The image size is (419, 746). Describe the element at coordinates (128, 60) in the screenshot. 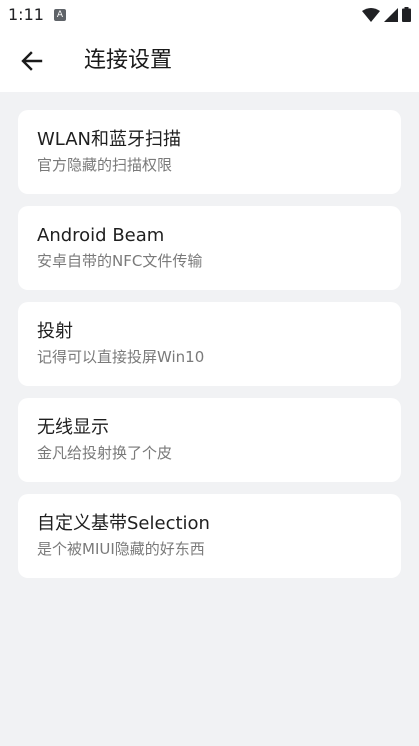

I see `page-title: 连接设置` at that location.